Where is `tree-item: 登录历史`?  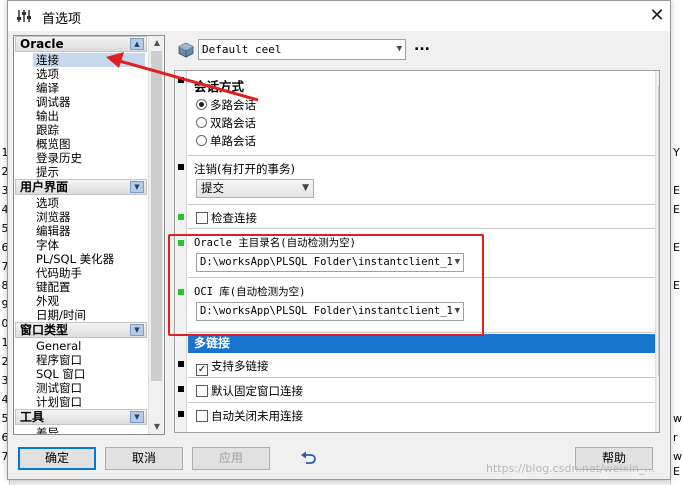 tree-item: 登录历史 is located at coordinates (59, 158).